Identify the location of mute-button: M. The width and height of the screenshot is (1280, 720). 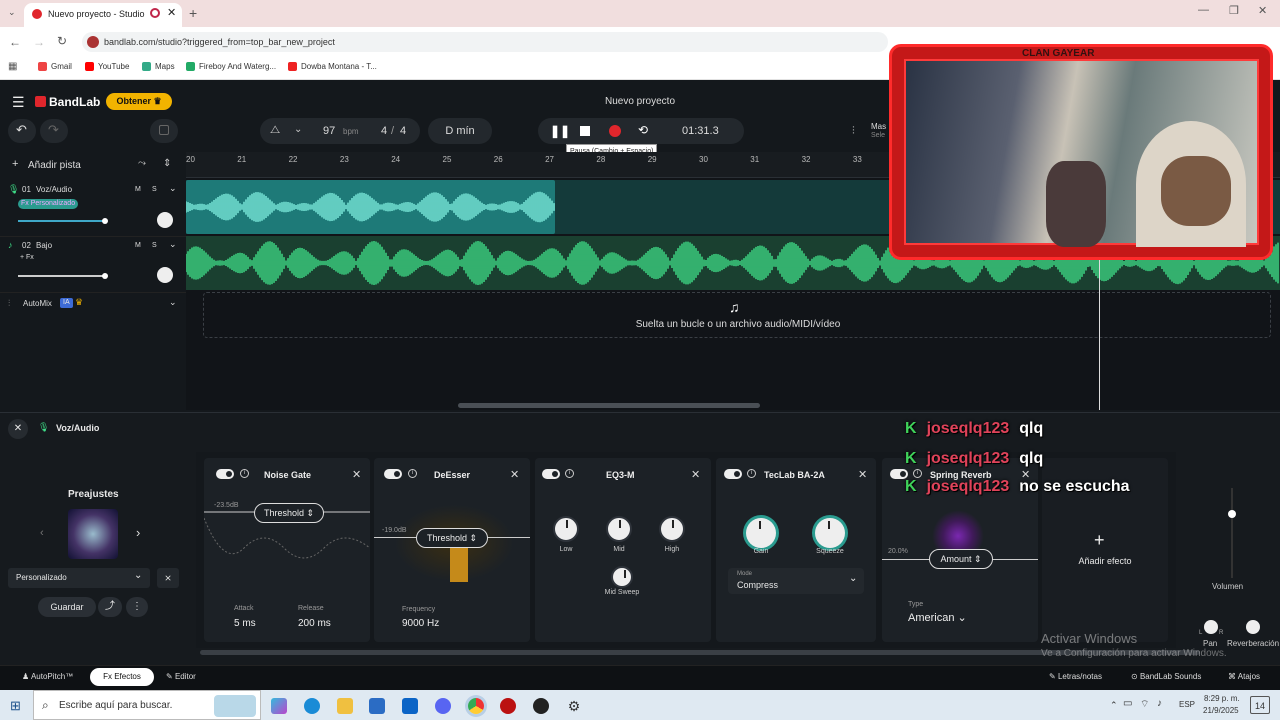
(138, 189).